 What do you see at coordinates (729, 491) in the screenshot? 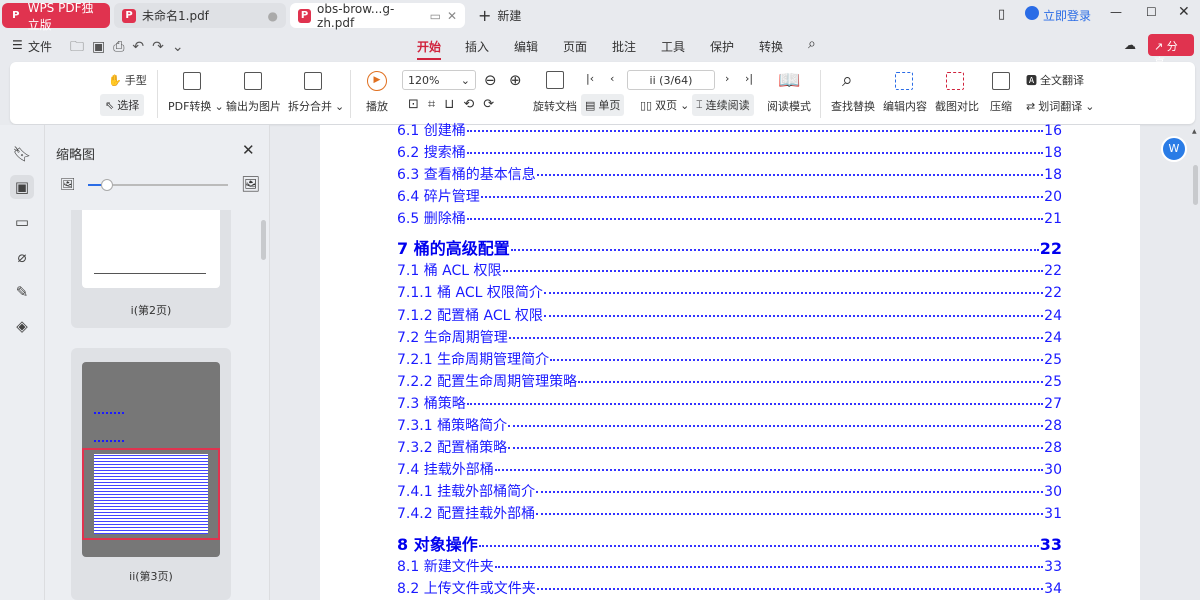
I see `toc-entry: 7.4.1 挂载外部桶简介 30` at bounding box center [729, 491].